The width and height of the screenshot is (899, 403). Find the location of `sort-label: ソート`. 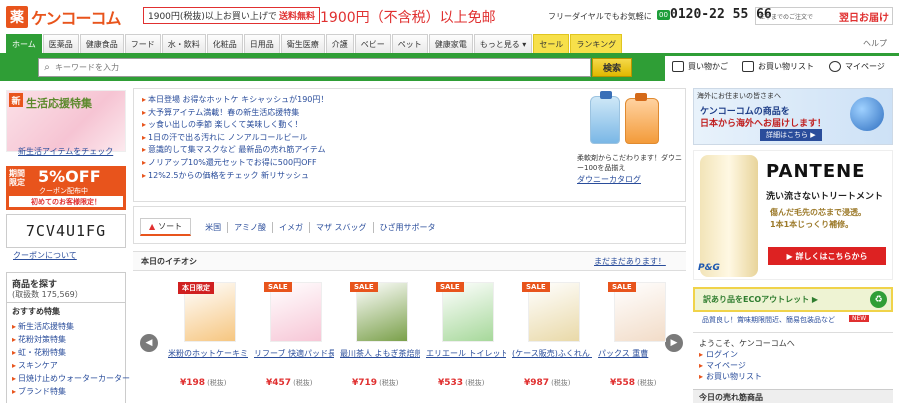

sort-label: ソート is located at coordinates (170, 226).